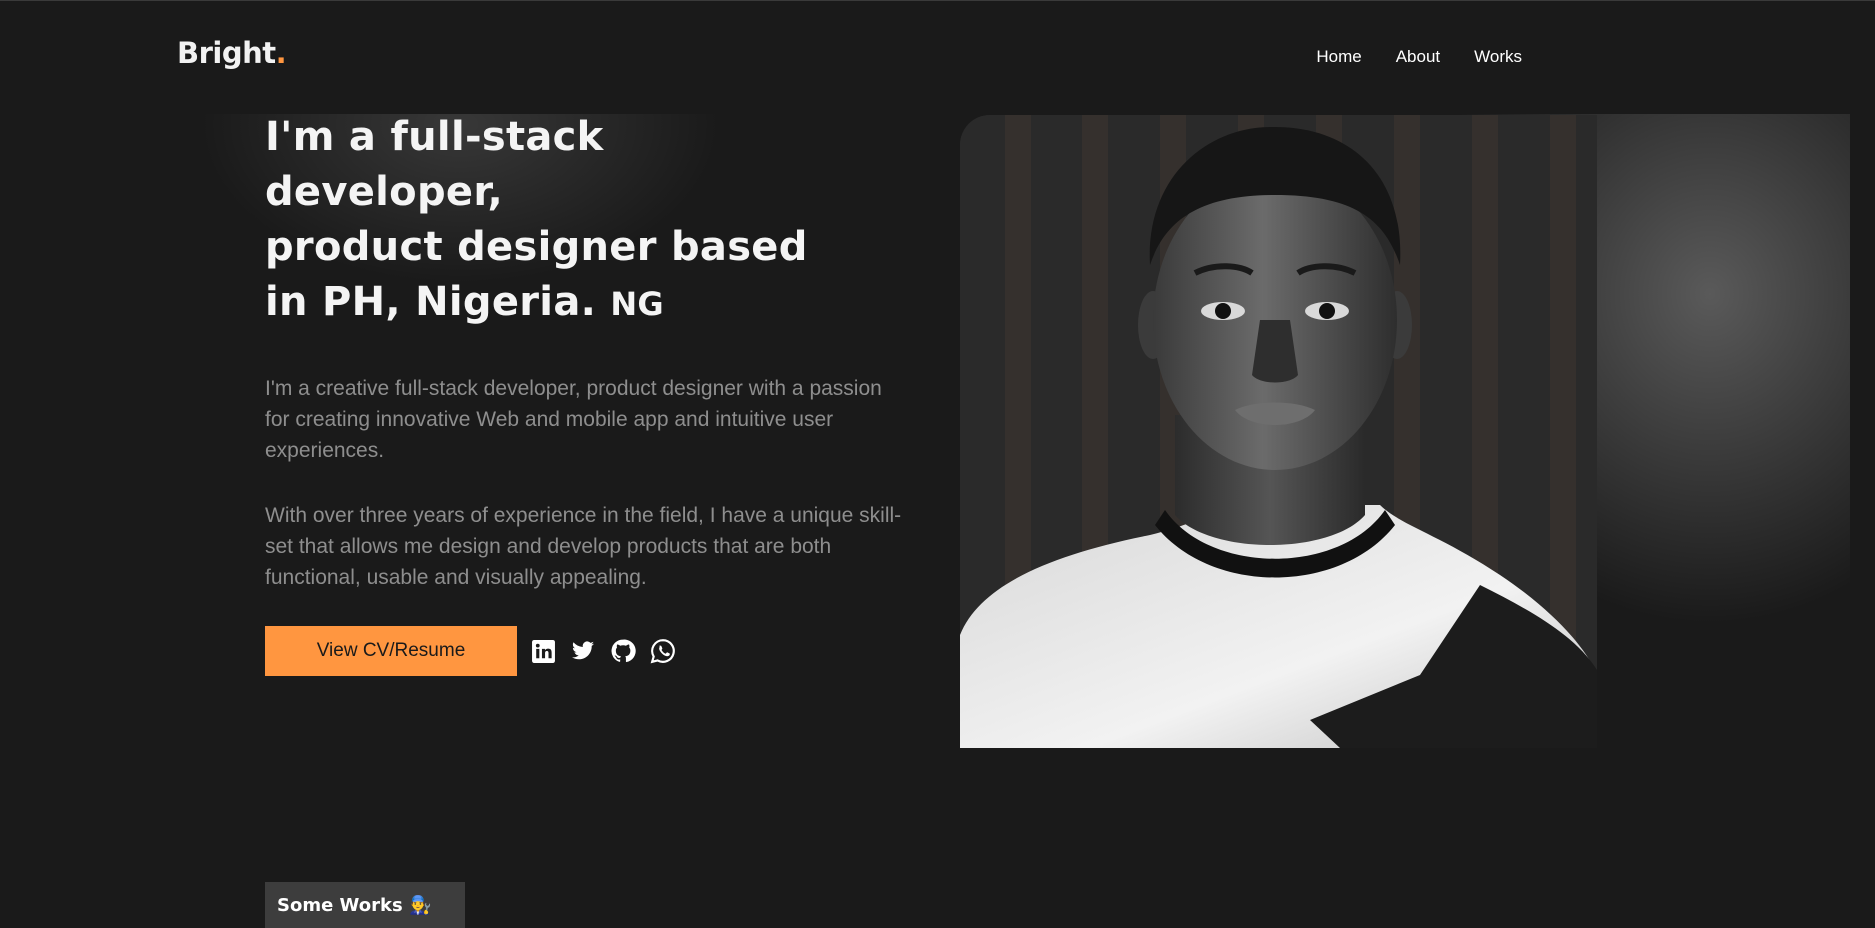 The width and height of the screenshot is (1875, 928). I want to click on nav-about-link: About, so click(1418, 57).